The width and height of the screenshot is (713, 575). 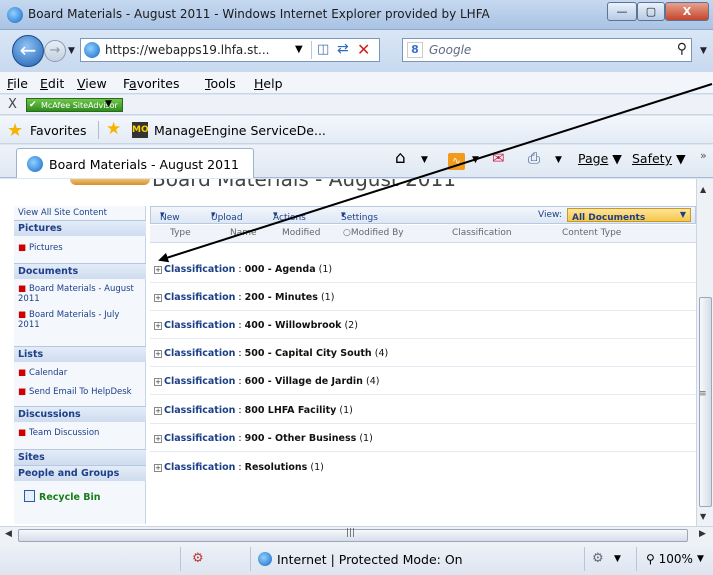 What do you see at coordinates (534, 158) in the screenshot?
I see `print-icon: ⎙` at bounding box center [534, 158].